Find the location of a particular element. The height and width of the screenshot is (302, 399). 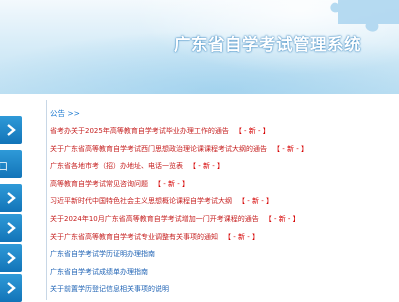

notice-link: 习近平新时代中国特色社会主义思想概论课程自学考试大纲 is located at coordinates (141, 201).